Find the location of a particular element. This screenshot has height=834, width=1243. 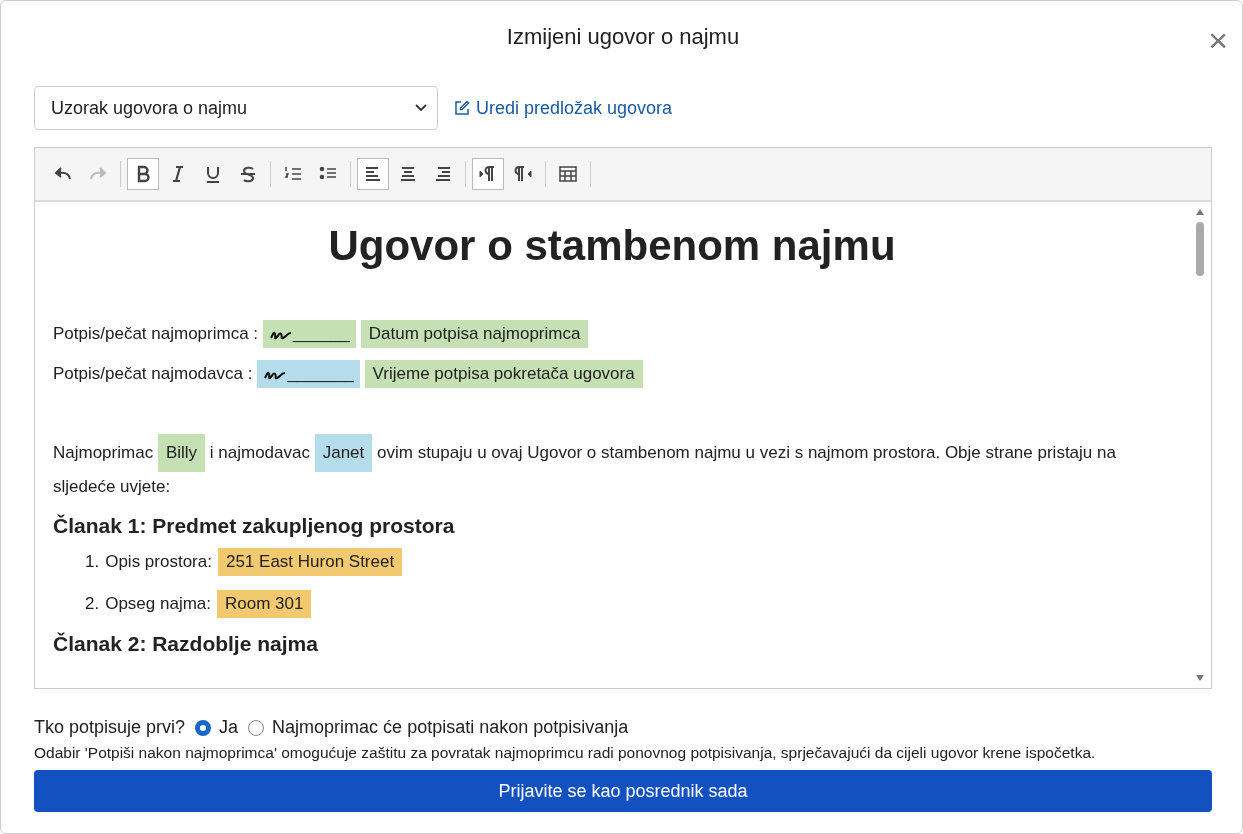

radio-label: Najmoprimac će potpisati nakon potpisivanja is located at coordinates (450, 727).